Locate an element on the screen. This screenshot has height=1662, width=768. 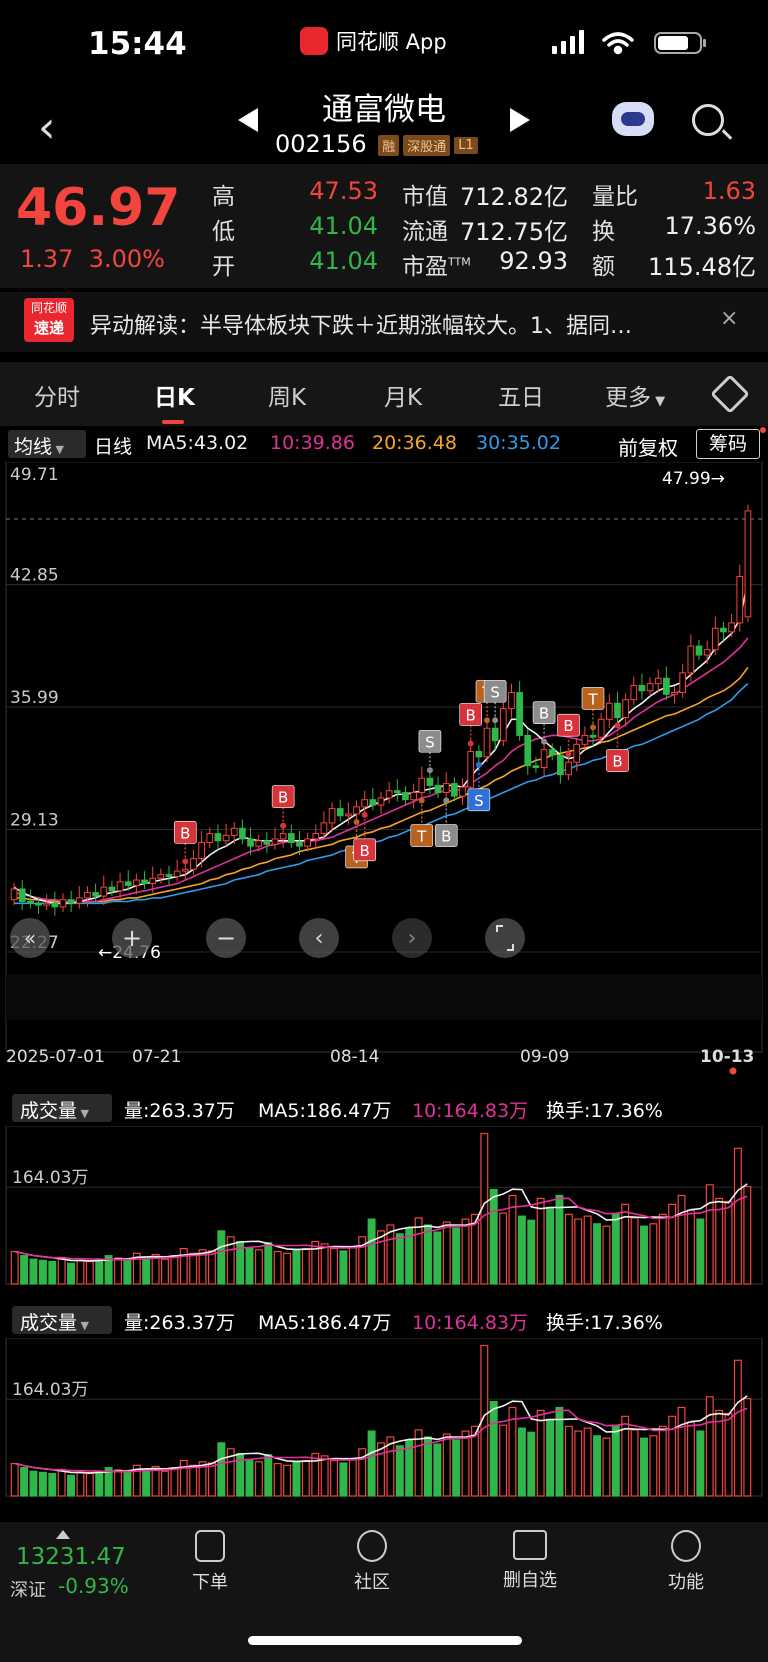
high-label: 高 is located at coordinates (223, 197).